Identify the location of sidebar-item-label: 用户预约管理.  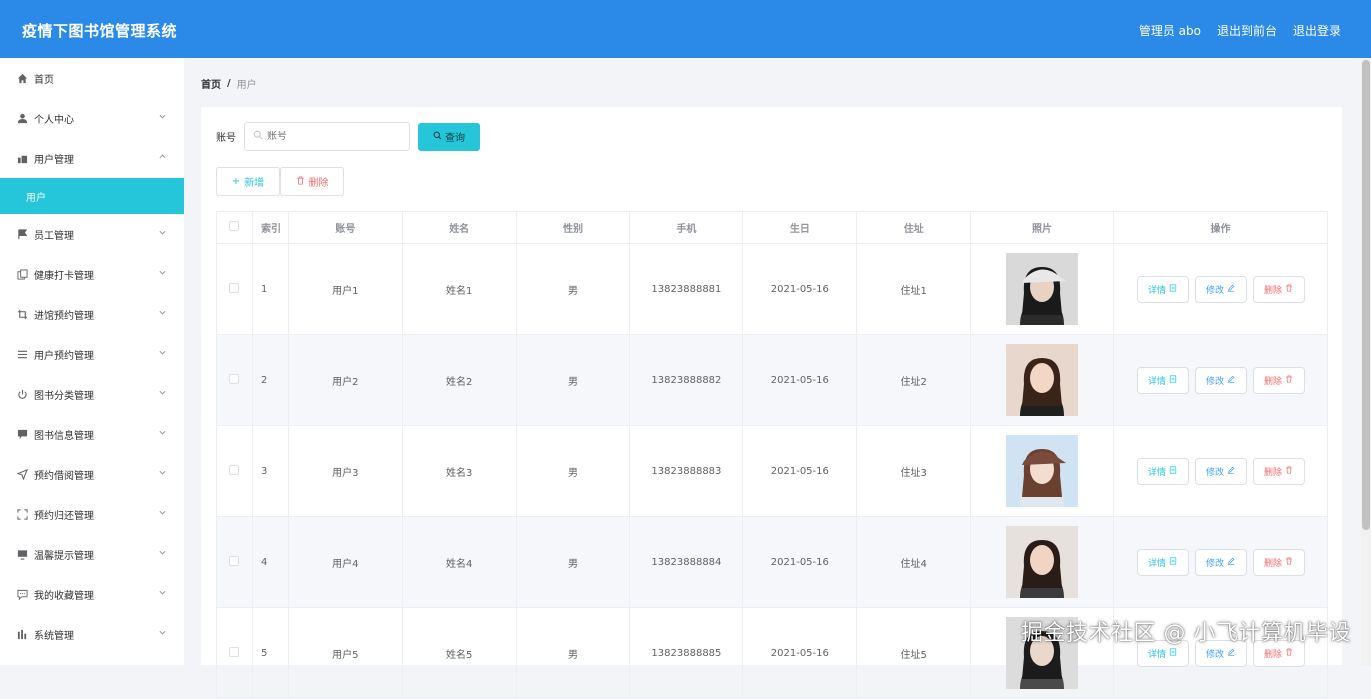
(64, 354).